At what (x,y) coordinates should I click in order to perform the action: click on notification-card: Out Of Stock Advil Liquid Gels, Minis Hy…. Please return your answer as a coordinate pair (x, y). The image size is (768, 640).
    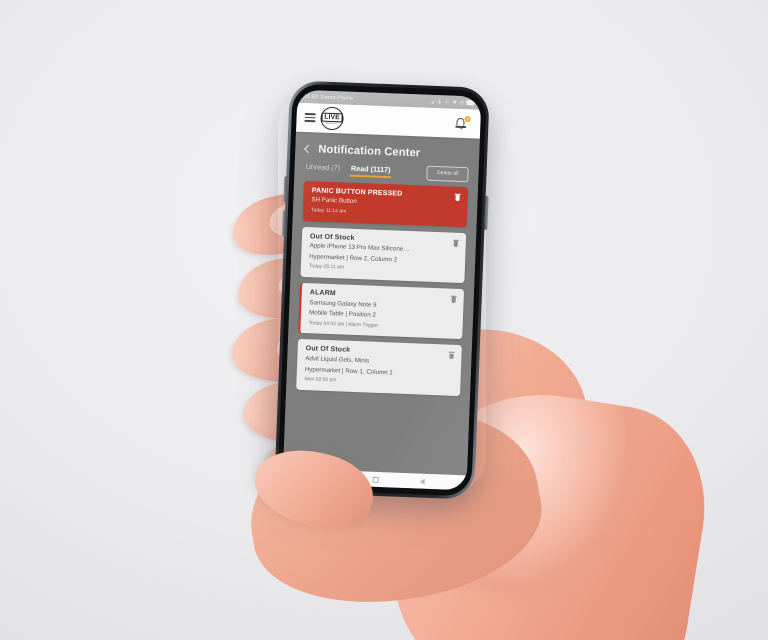
    Looking at the image, I should click on (379, 367).